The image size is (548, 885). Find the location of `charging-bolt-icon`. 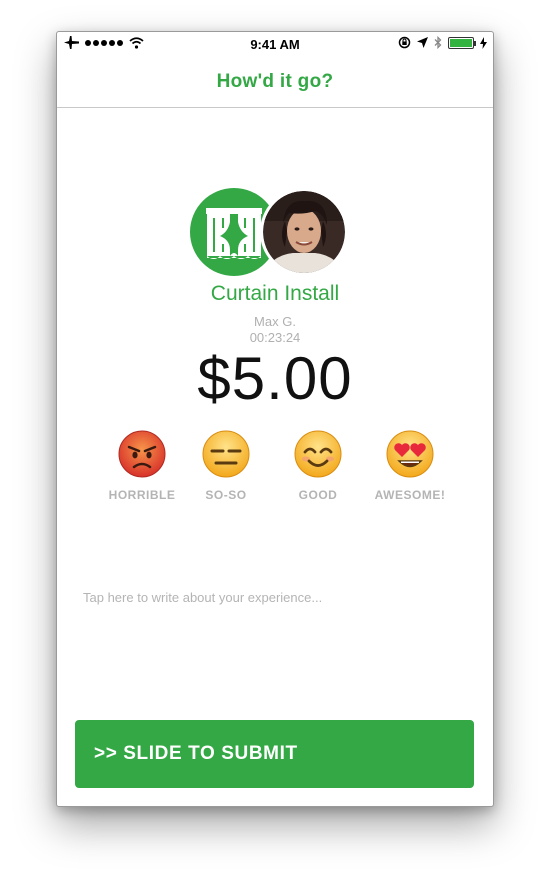

charging-bolt-icon is located at coordinates (483, 42).